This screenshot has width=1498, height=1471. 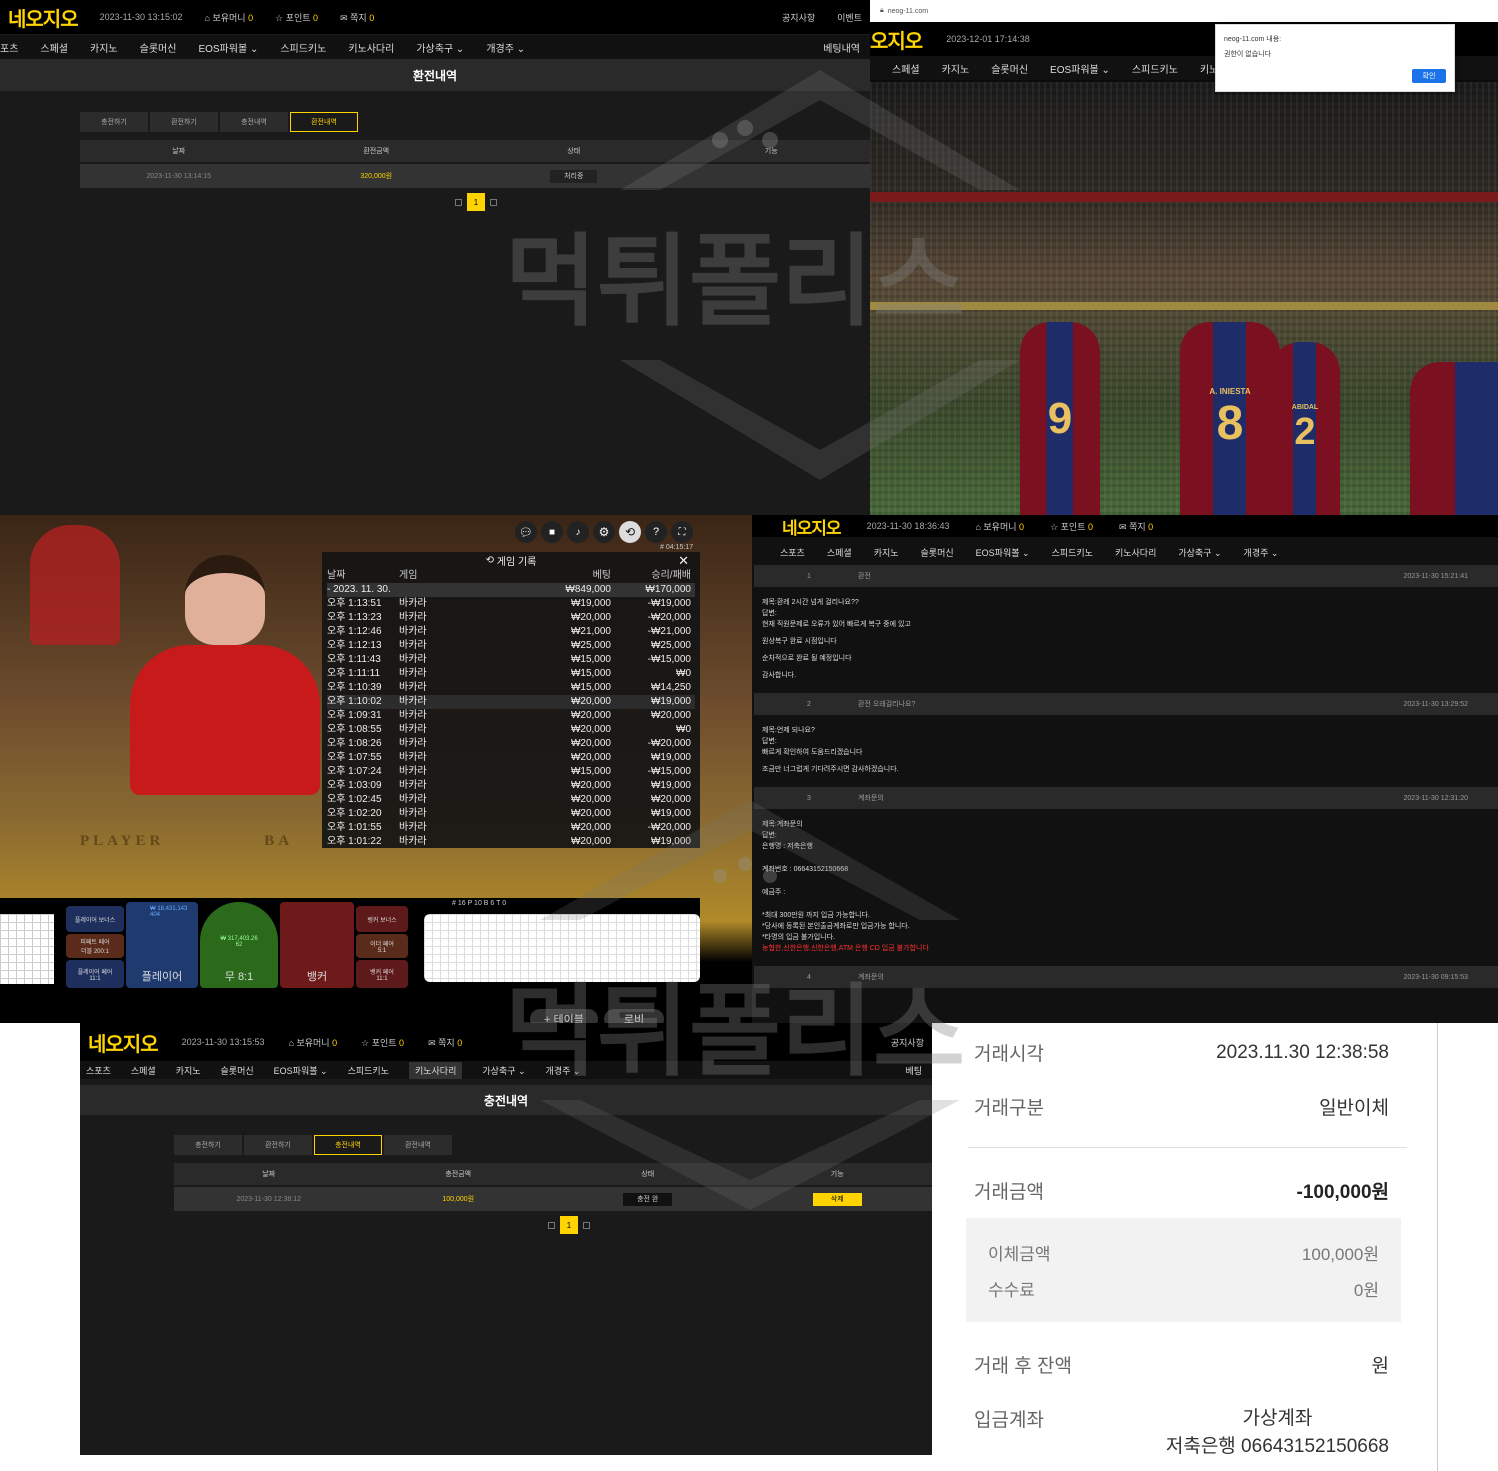 I want to click on bet-tie: ₩ 317,403.26 62 무 8:1, so click(x=239, y=945).